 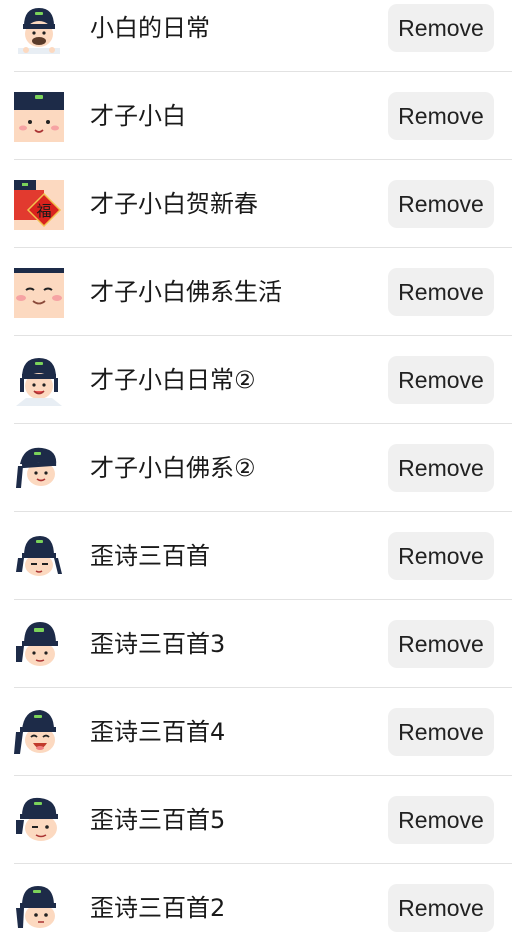 What do you see at coordinates (158, 908) in the screenshot?
I see `sticker-pack-name: 歪诗三百首2` at bounding box center [158, 908].